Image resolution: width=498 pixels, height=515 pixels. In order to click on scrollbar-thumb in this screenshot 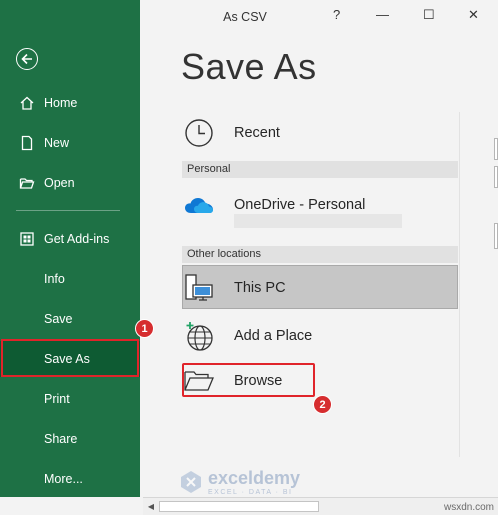, I will do `click(239, 506)`.